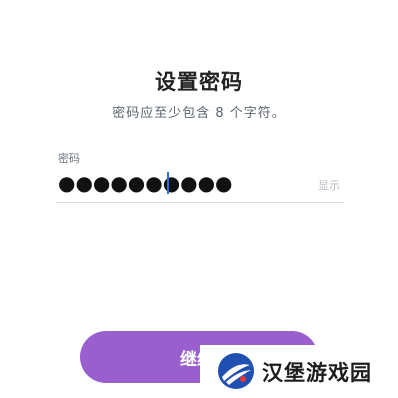 Image resolution: width=398 pixels, height=398 pixels. What do you see at coordinates (199, 82) in the screenshot?
I see `page-title: 设置密码` at bounding box center [199, 82].